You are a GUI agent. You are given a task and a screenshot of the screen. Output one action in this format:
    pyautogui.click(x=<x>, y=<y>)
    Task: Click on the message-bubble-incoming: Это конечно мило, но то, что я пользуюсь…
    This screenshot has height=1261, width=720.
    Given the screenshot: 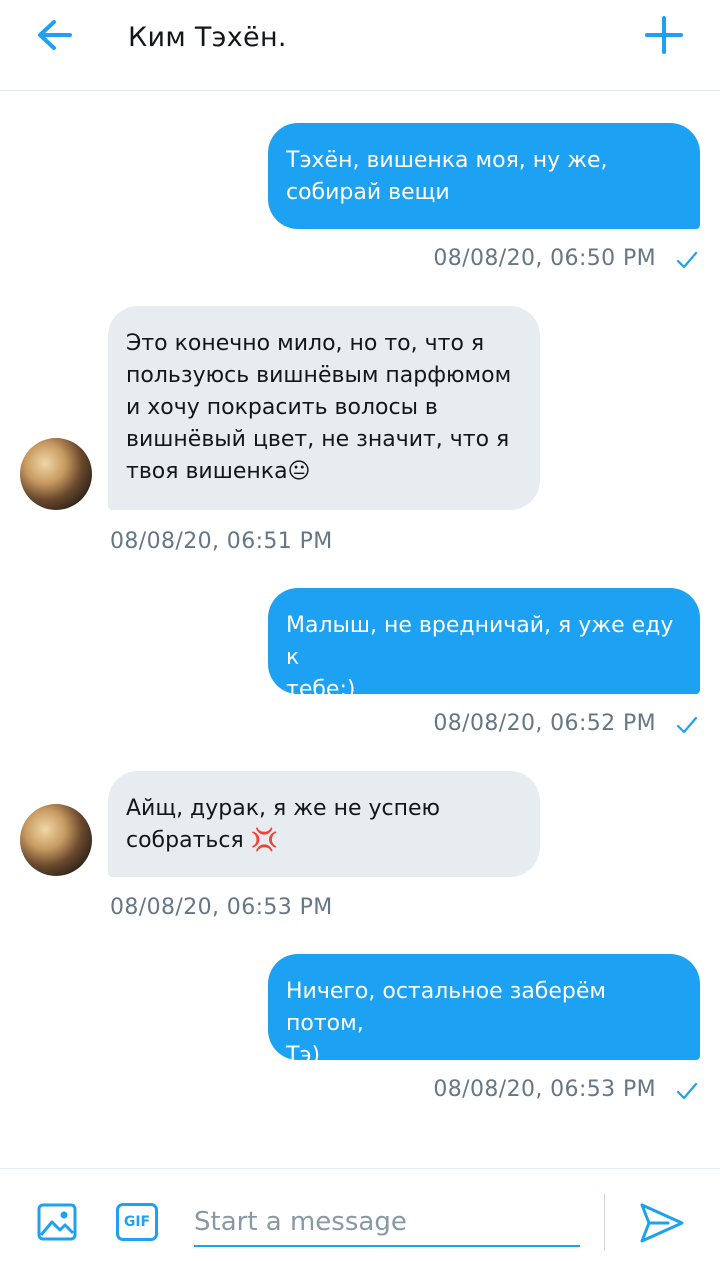 What is the action you would take?
    pyautogui.click(x=324, y=408)
    